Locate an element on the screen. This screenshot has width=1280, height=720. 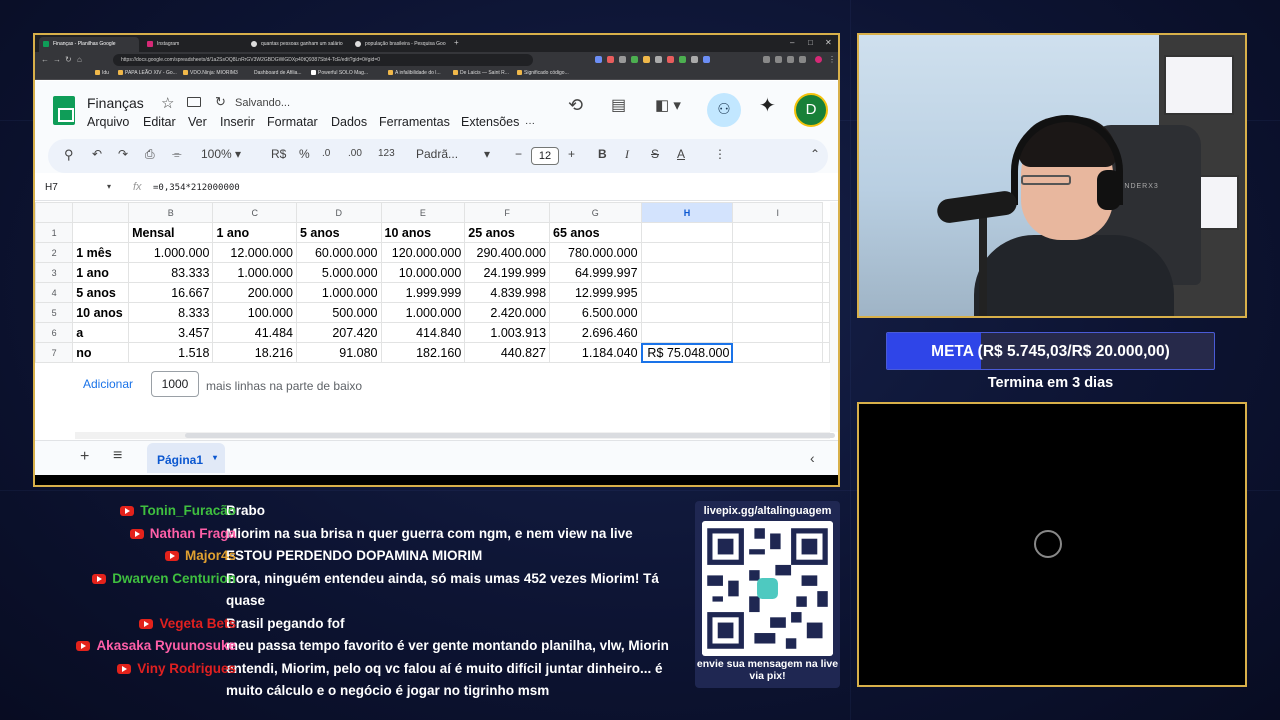
print-icon: ⎙ is located at coordinates (150, 154).